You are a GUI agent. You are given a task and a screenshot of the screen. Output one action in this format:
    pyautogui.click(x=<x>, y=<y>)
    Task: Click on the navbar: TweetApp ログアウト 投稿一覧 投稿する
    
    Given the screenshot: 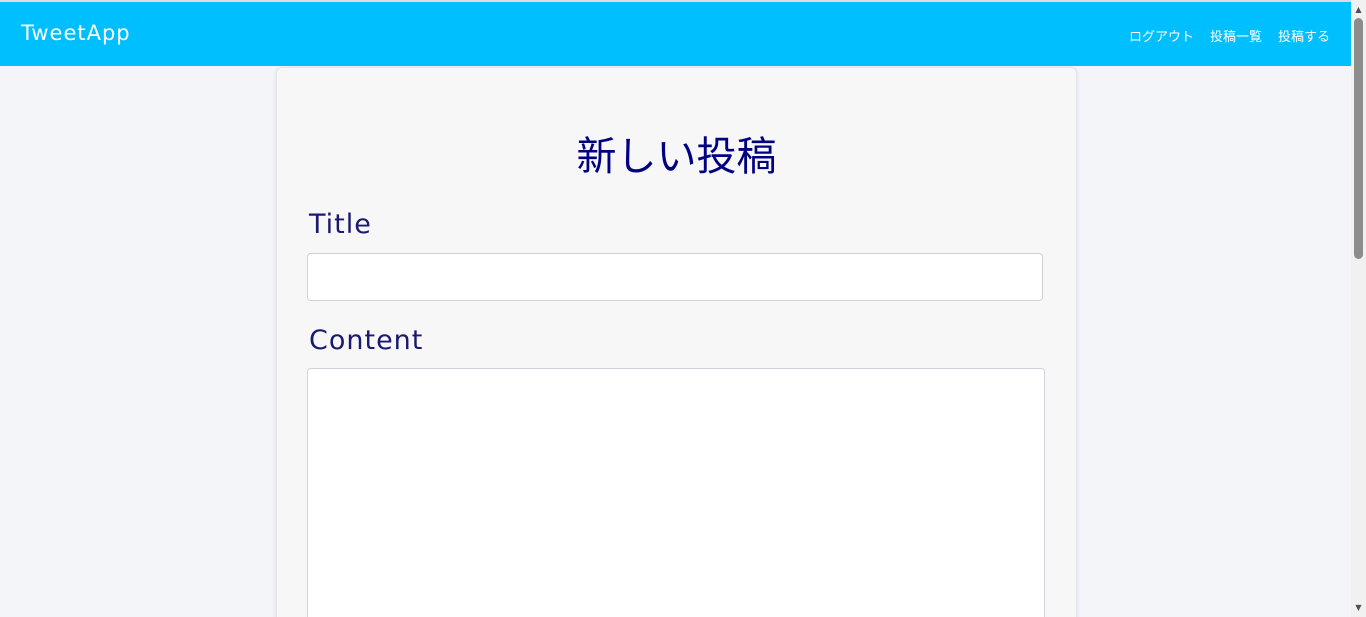 What is the action you would take?
    pyautogui.click(x=675, y=34)
    